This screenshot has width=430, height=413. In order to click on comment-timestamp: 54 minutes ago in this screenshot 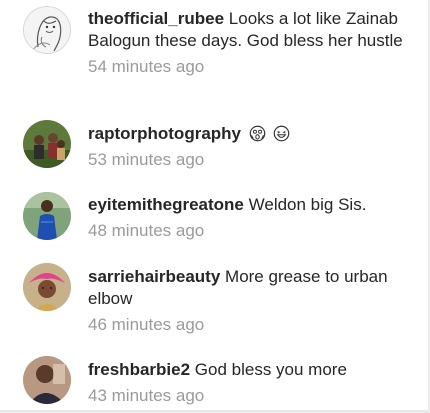, I will do `click(247, 67)`.